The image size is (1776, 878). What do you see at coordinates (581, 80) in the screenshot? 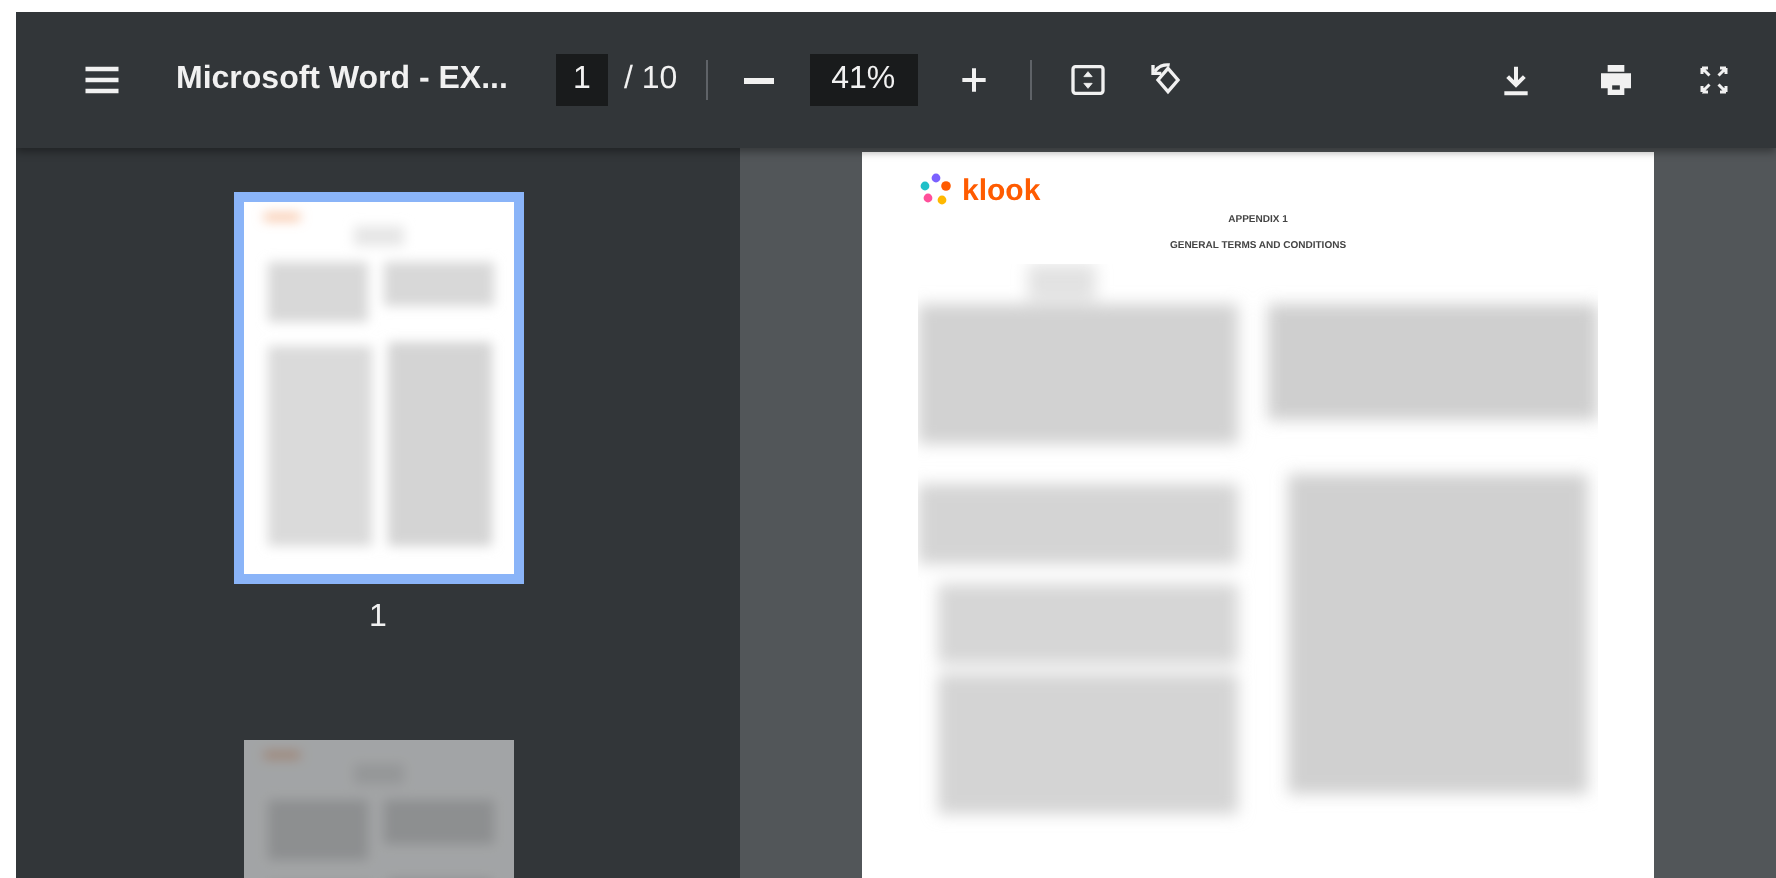
I see `page-number-field: 1` at bounding box center [581, 80].